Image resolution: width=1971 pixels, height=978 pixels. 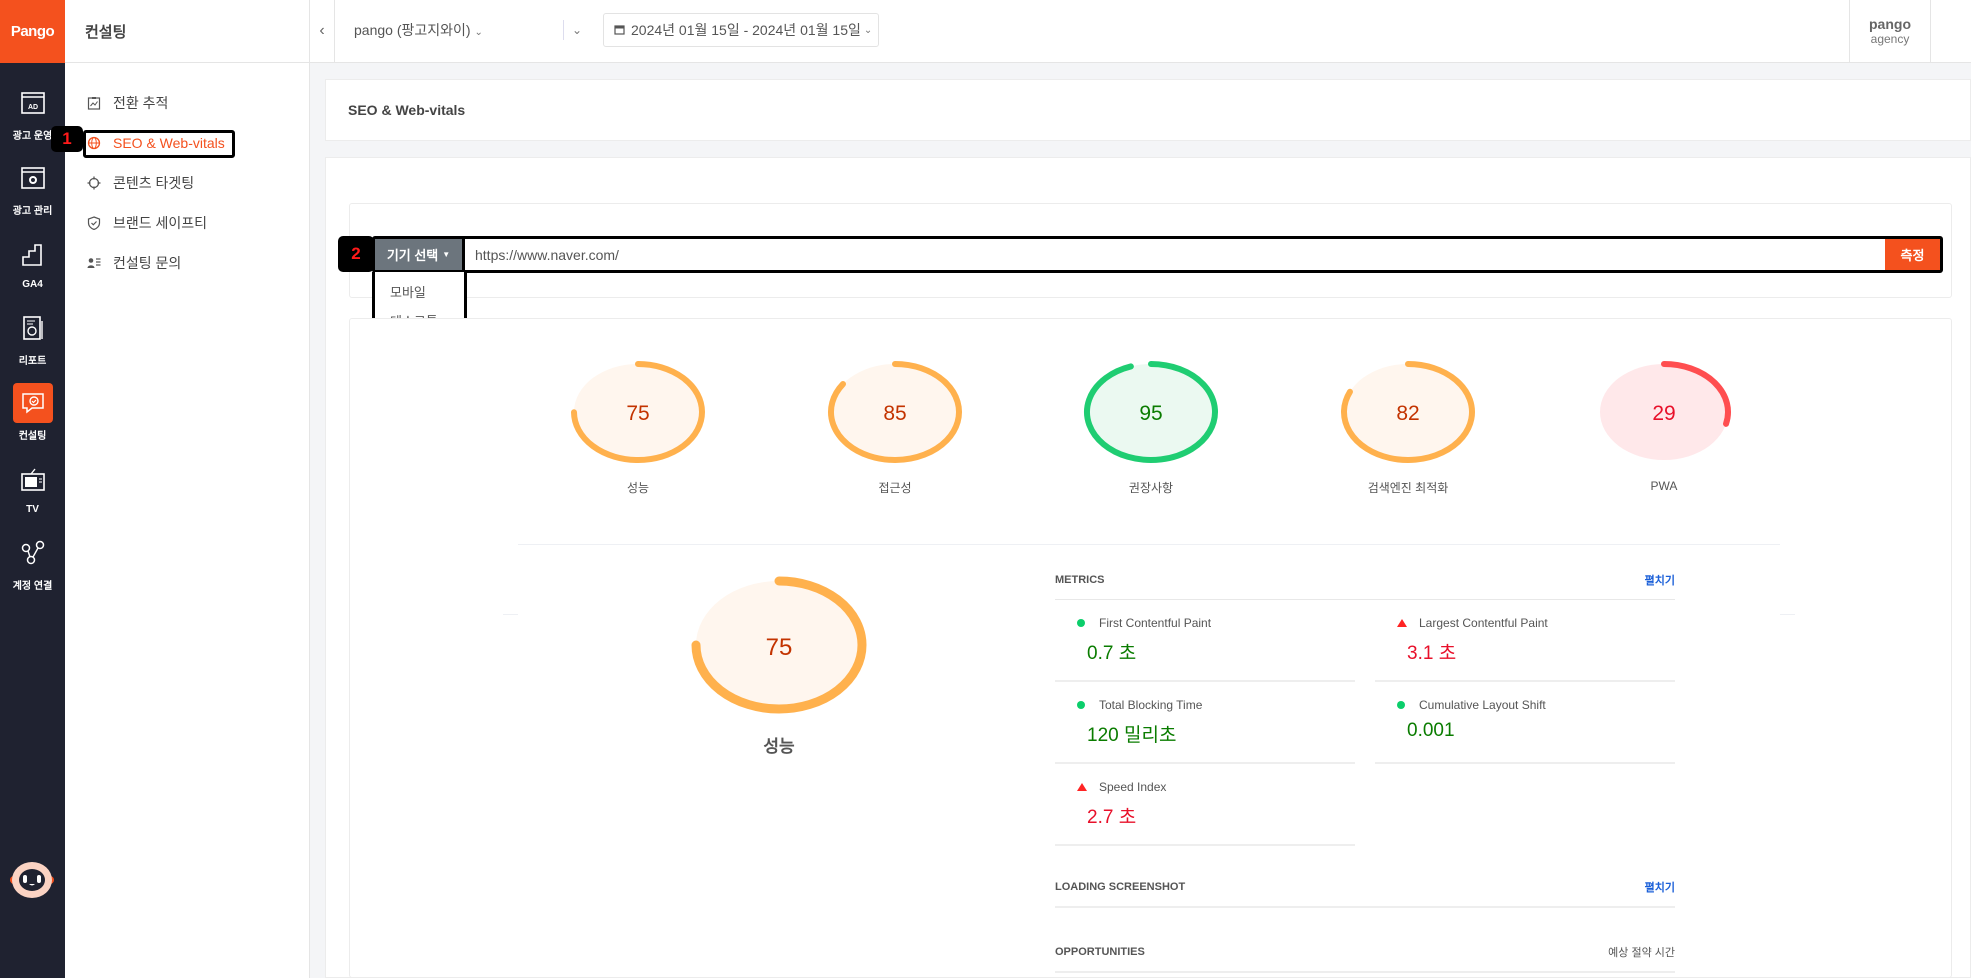 I want to click on sidebar-item-seo-web-vitals: SEO & Web-vitals, so click(x=187, y=143).